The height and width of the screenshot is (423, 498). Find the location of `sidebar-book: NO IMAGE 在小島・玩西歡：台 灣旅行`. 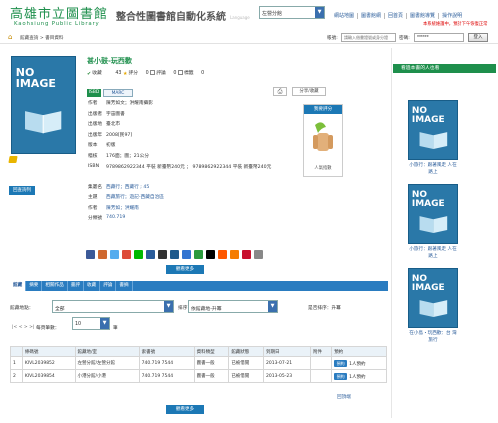

sidebar-book: NO IMAGE 在小島・玩西歡：台 灣旅行 is located at coordinates (433, 306).